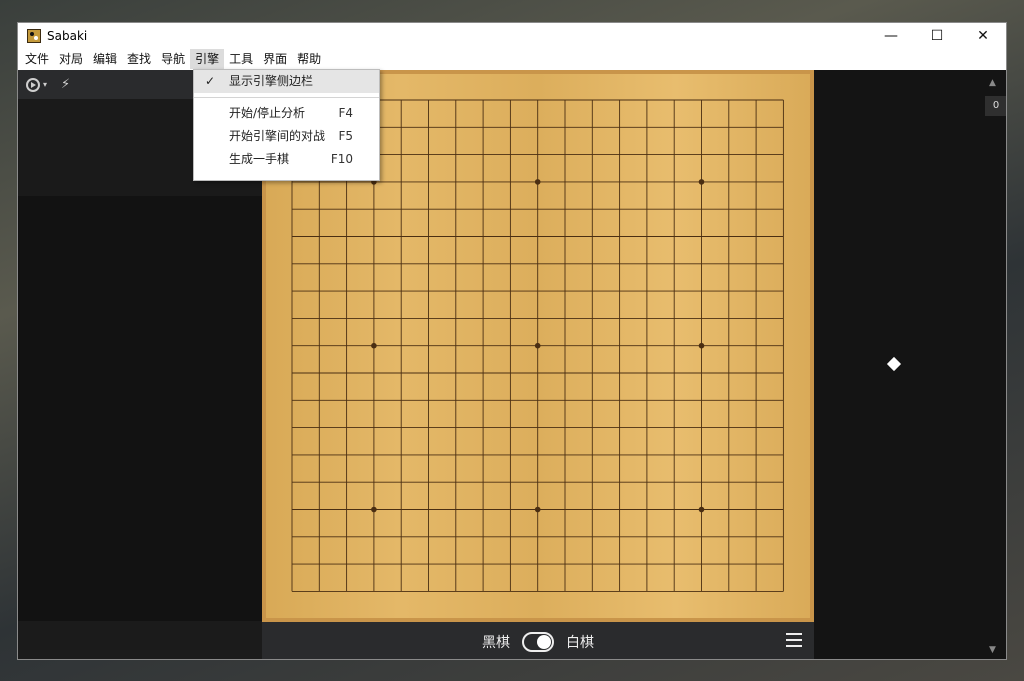 The height and width of the screenshot is (681, 1024). What do you see at coordinates (275, 59) in the screenshot?
I see `menu-view: 界面` at bounding box center [275, 59].